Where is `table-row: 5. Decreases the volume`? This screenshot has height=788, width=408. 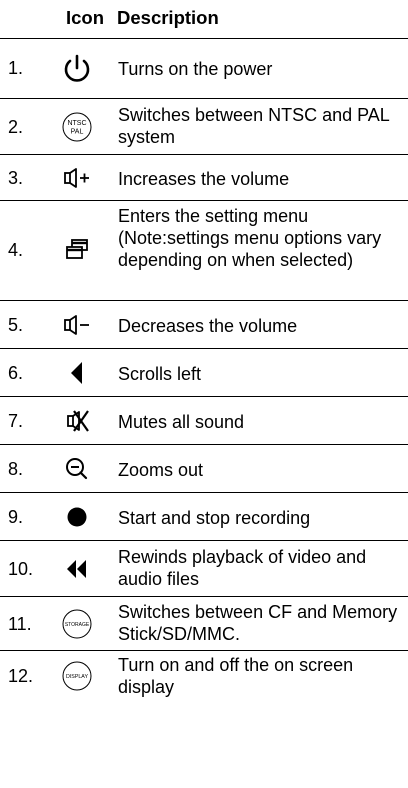 table-row: 5. Decreases the volume is located at coordinates (204, 324).